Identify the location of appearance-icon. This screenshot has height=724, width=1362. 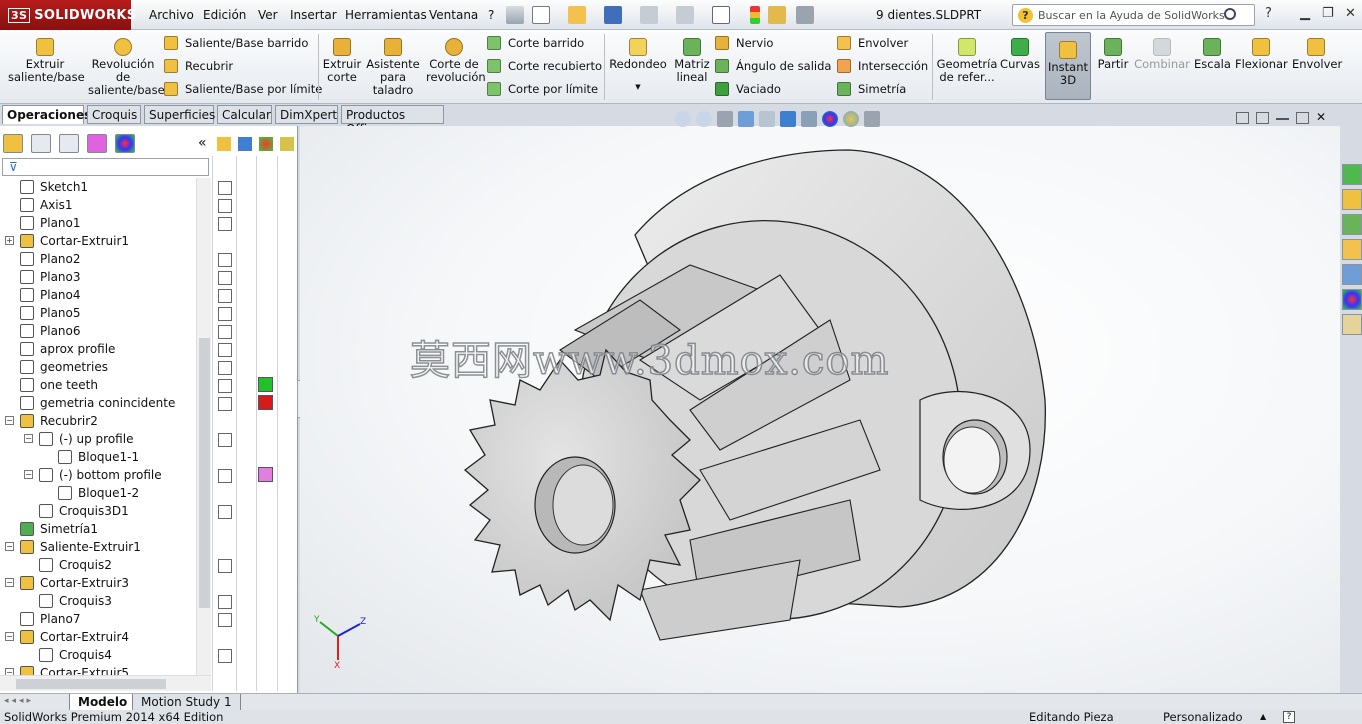
(266, 144).